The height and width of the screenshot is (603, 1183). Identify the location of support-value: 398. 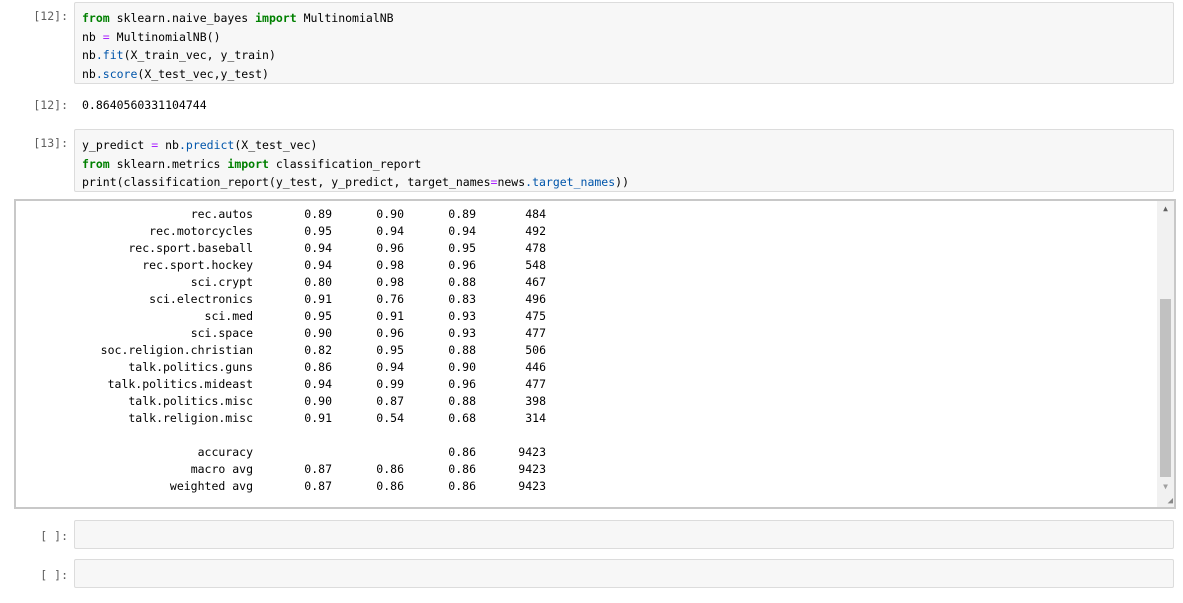
(535, 401).